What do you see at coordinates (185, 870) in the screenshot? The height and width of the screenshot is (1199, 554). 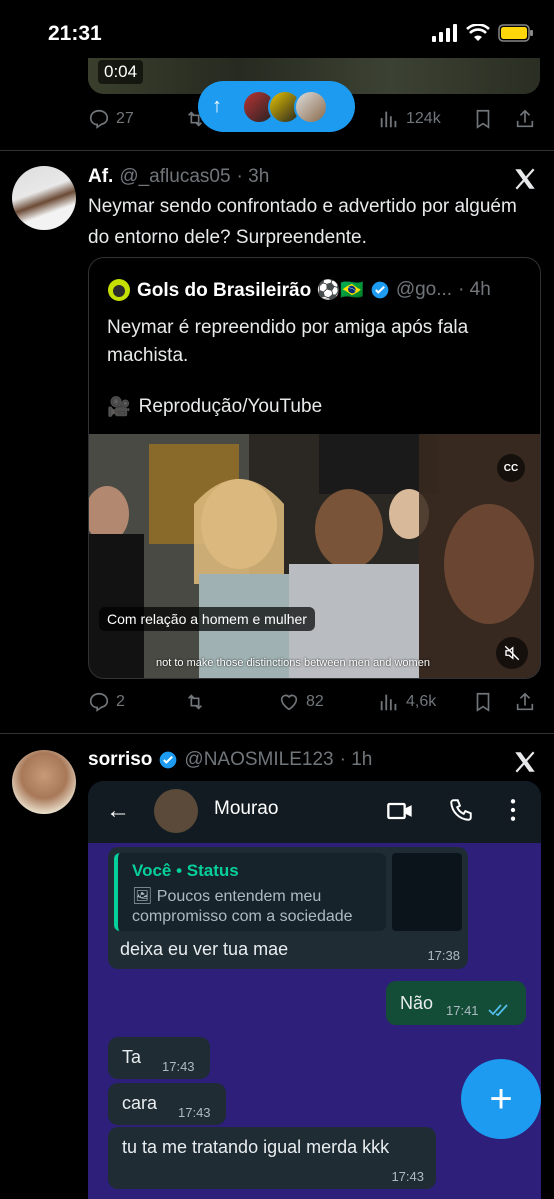 I see `reply-author: Você • Status` at bounding box center [185, 870].